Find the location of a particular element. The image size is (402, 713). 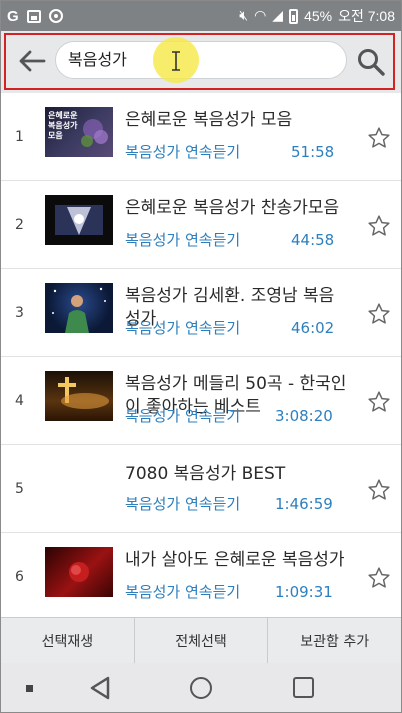

thumbnail-caption: 은혜로운 복음성가 모음 is located at coordinates (63, 125).